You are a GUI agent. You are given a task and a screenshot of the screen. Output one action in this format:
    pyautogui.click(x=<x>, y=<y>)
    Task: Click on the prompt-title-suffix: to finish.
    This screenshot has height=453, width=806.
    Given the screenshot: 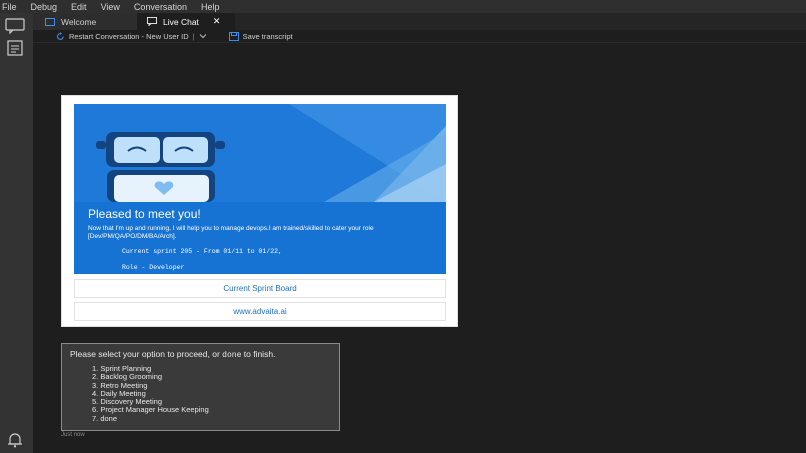 What is the action you would take?
    pyautogui.click(x=259, y=354)
    